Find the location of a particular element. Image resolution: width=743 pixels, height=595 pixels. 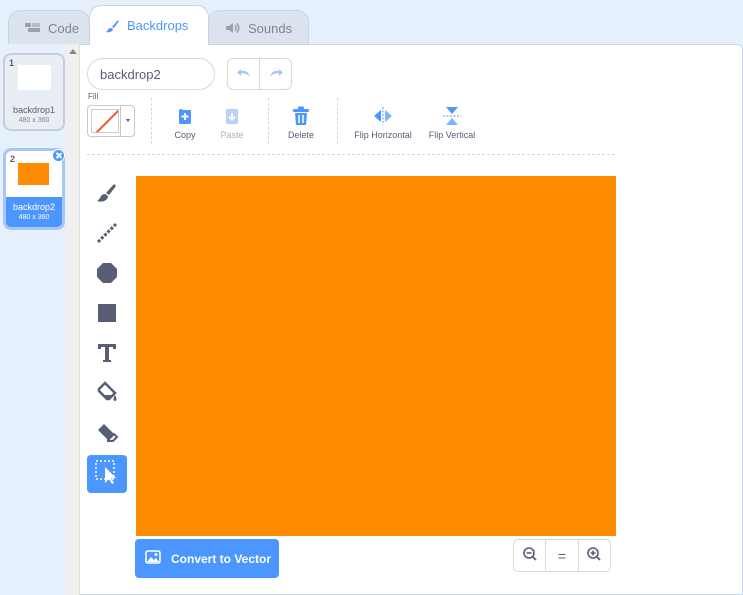

convert-label: Convert to Vector is located at coordinates (221, 558).